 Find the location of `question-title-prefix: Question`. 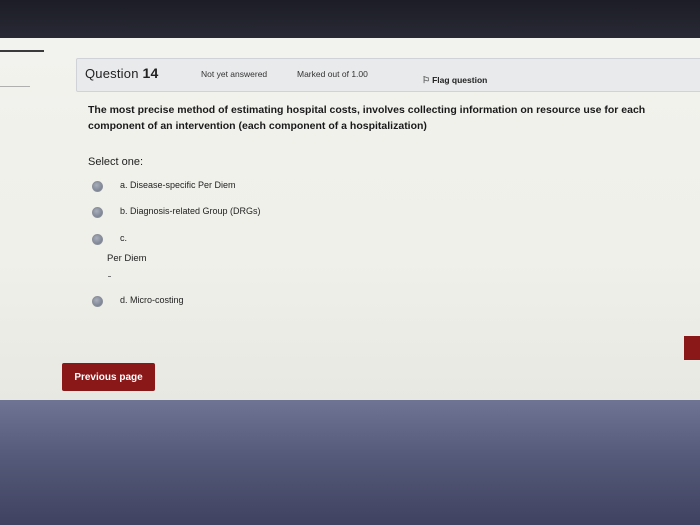

question-title-prefix: Question is located at coordinates (112, 73).